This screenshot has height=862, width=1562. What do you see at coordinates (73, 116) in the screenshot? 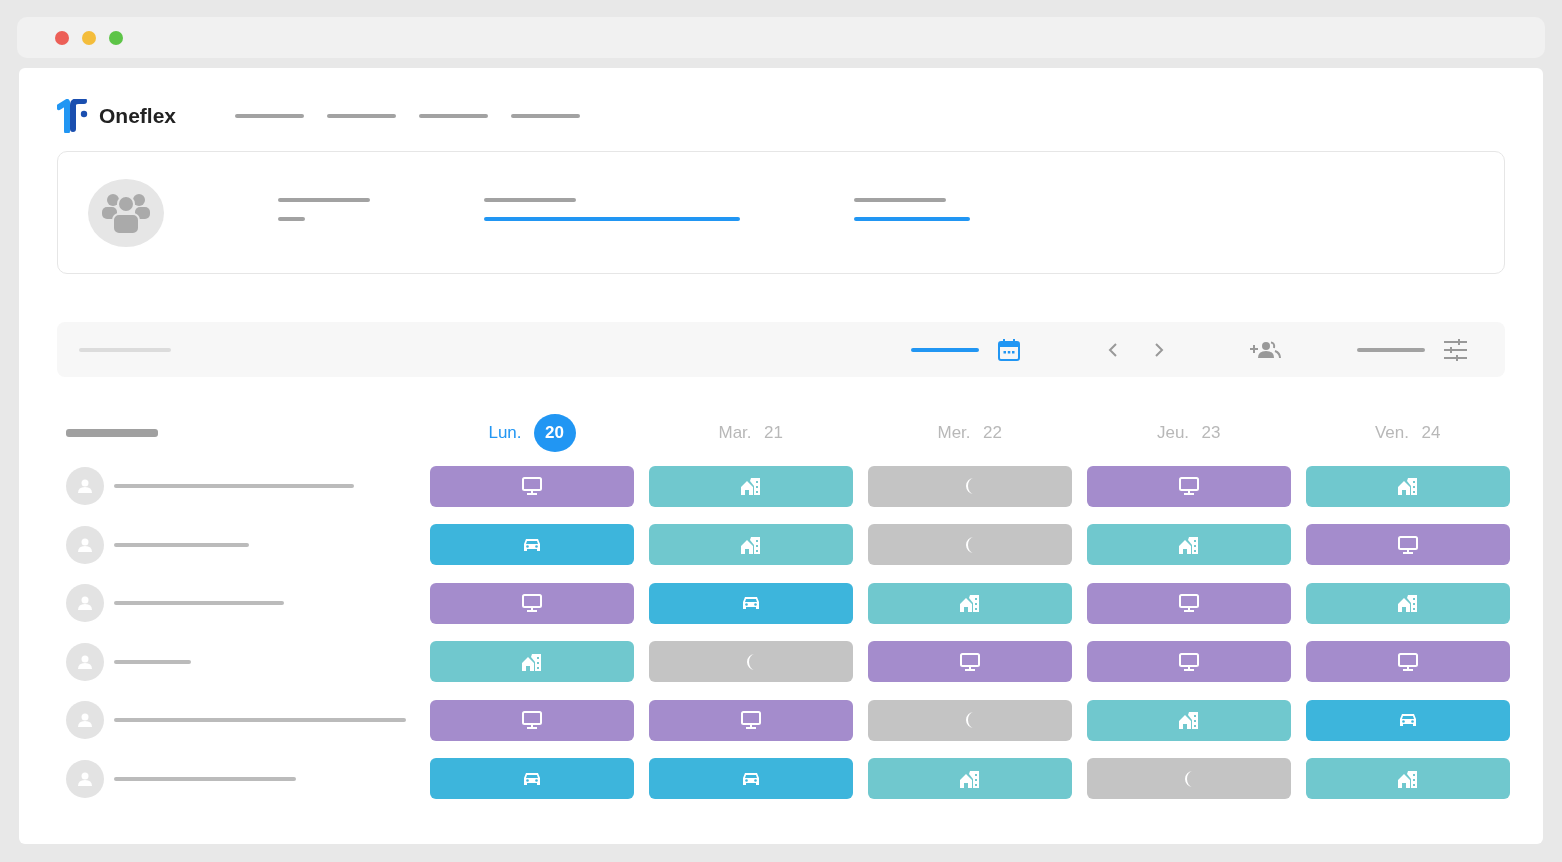
I see `logo-icon` at bounding box center [73, 116].